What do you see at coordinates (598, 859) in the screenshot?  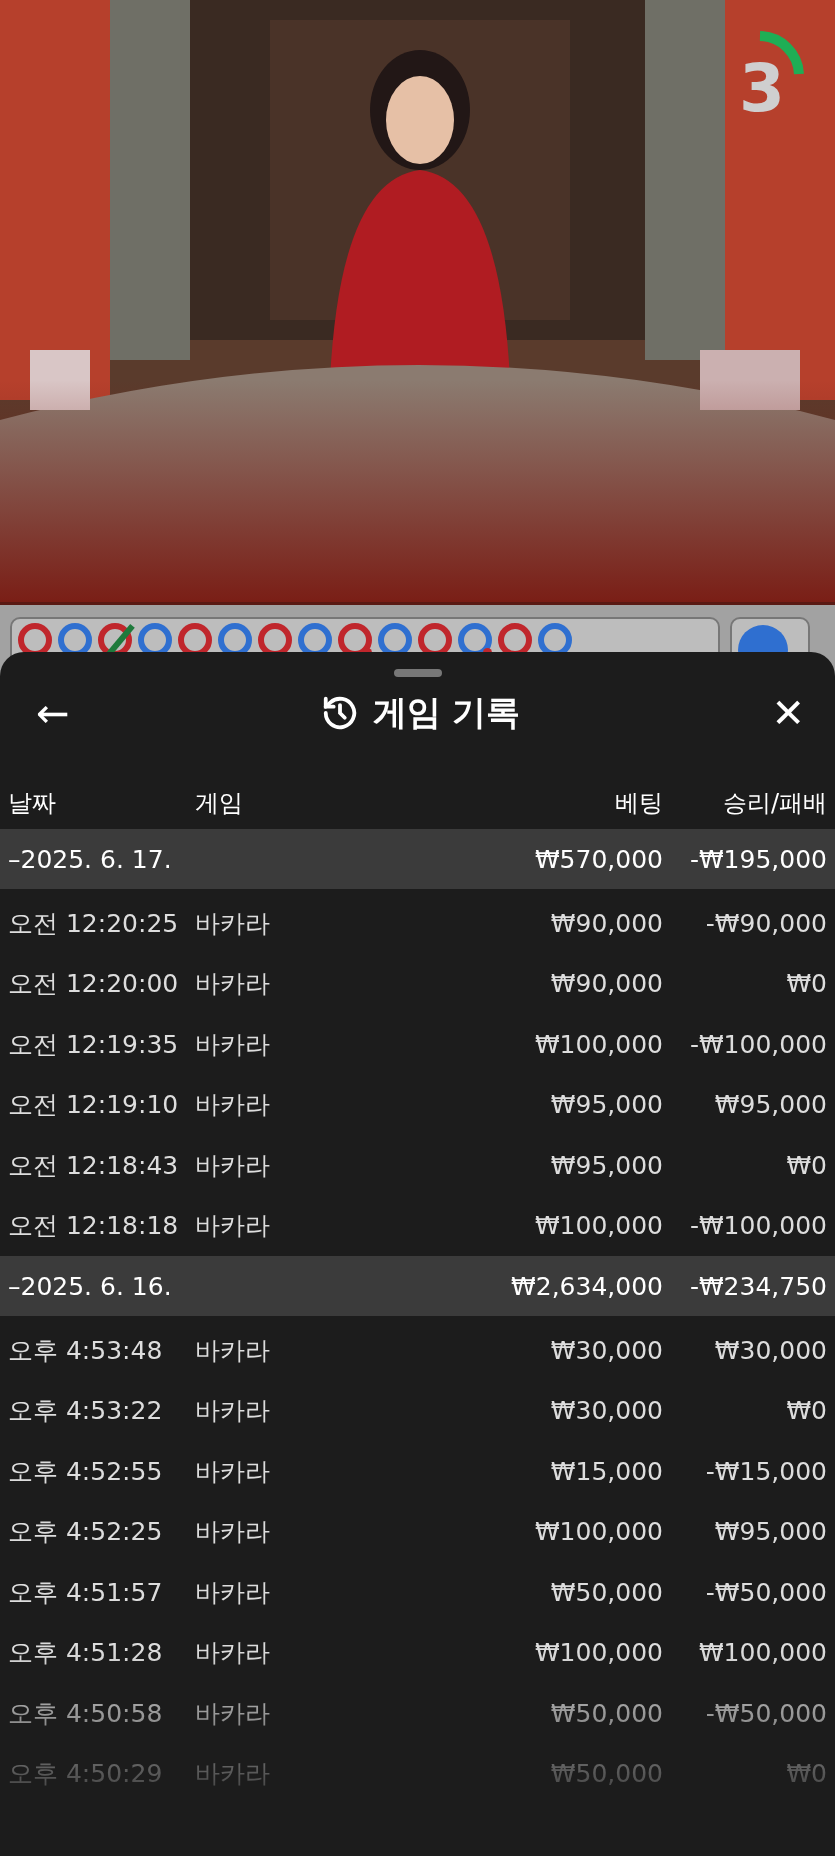 I see `group-bet-total: ₩570,000` at bounding box center [598, 859].